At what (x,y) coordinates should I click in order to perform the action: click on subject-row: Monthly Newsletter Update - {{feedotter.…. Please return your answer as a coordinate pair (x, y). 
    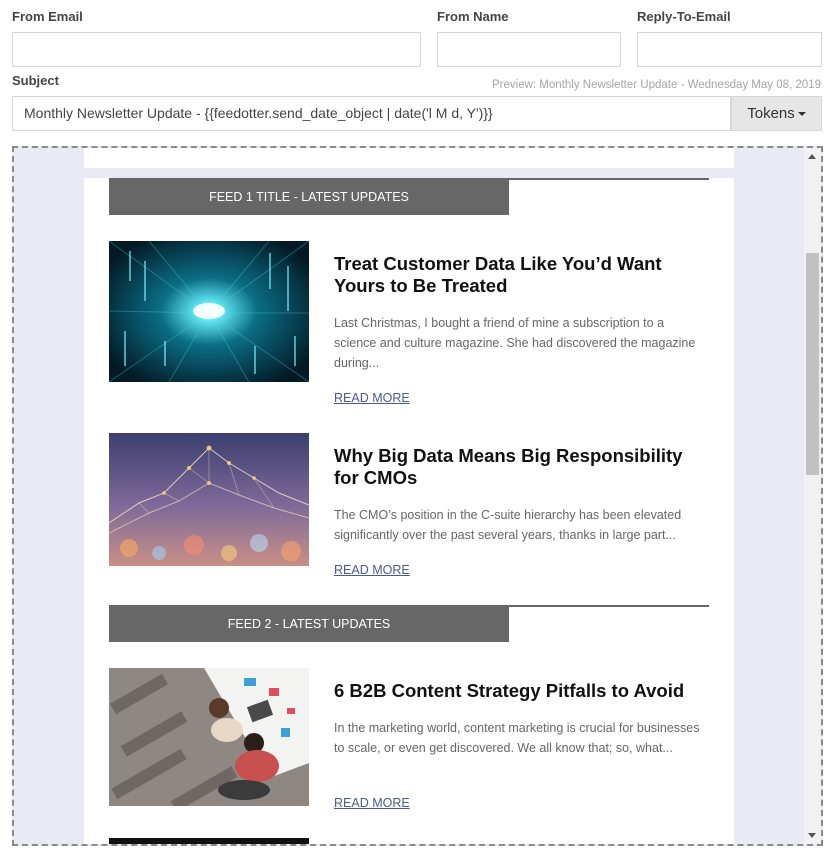
    Looking at the image, I should click on (417, 113).